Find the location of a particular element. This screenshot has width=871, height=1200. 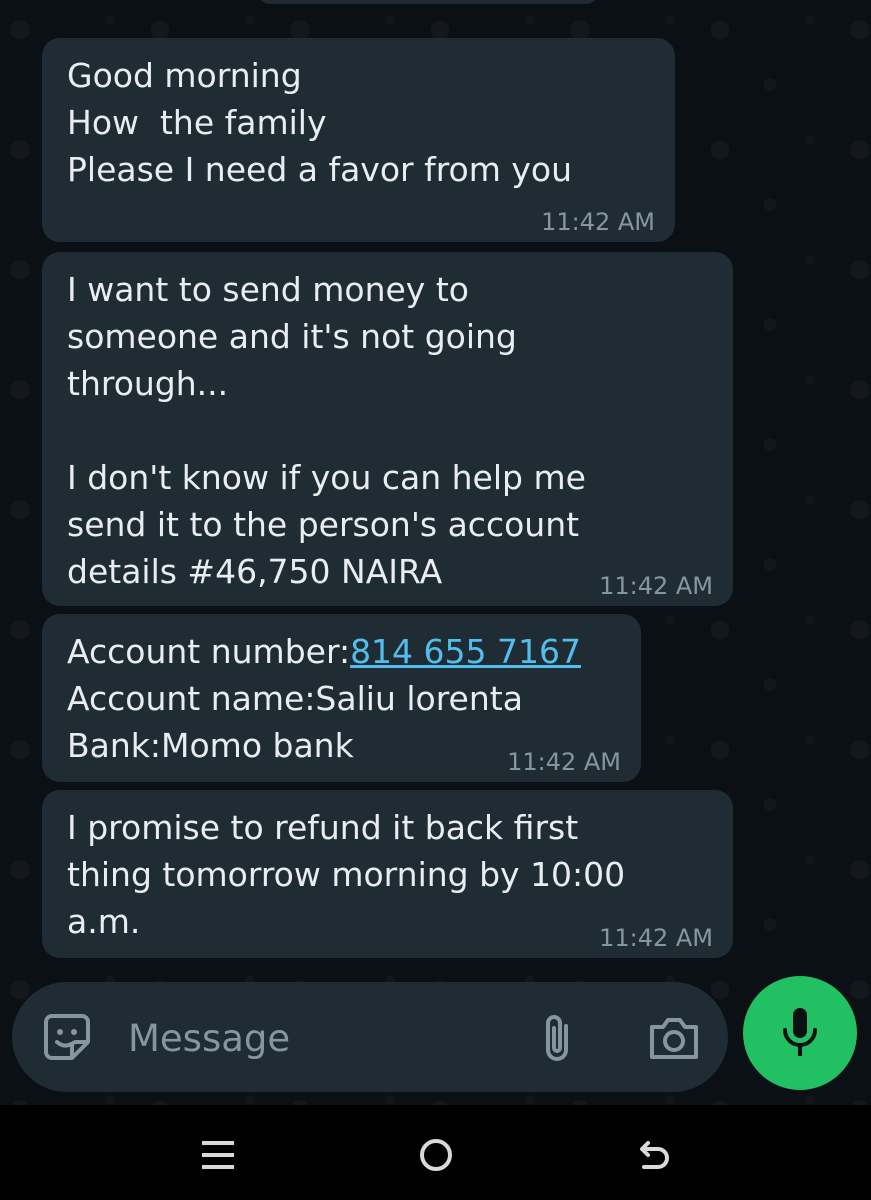

system-navigation-bar is located at coordinates (435, 1152).